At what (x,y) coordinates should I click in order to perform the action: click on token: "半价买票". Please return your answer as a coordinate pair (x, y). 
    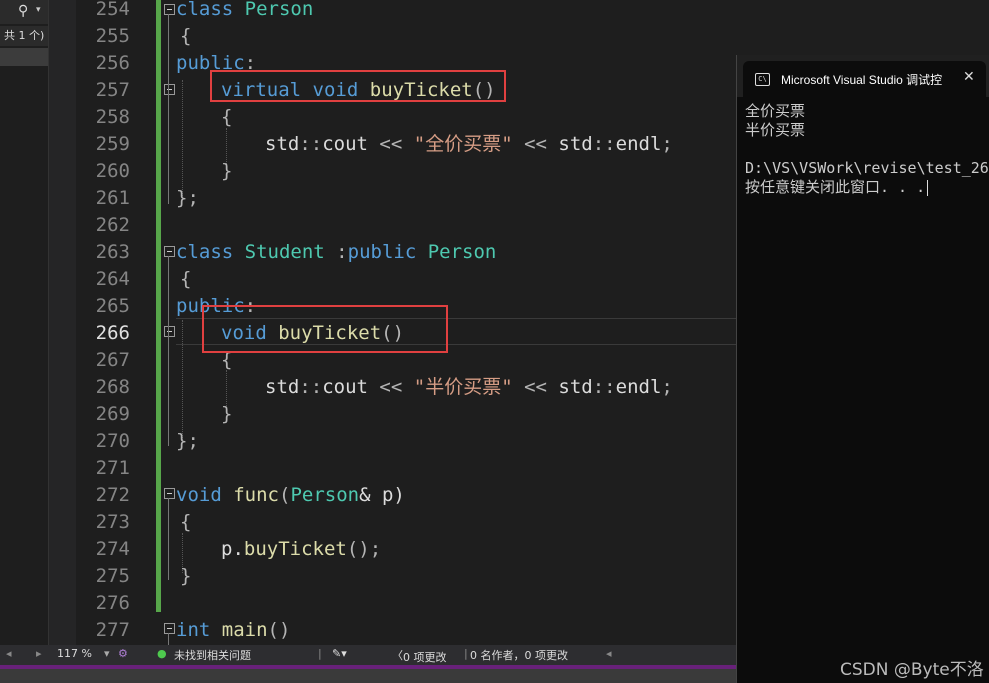
    Looking at the image, I should click on (463, 387).